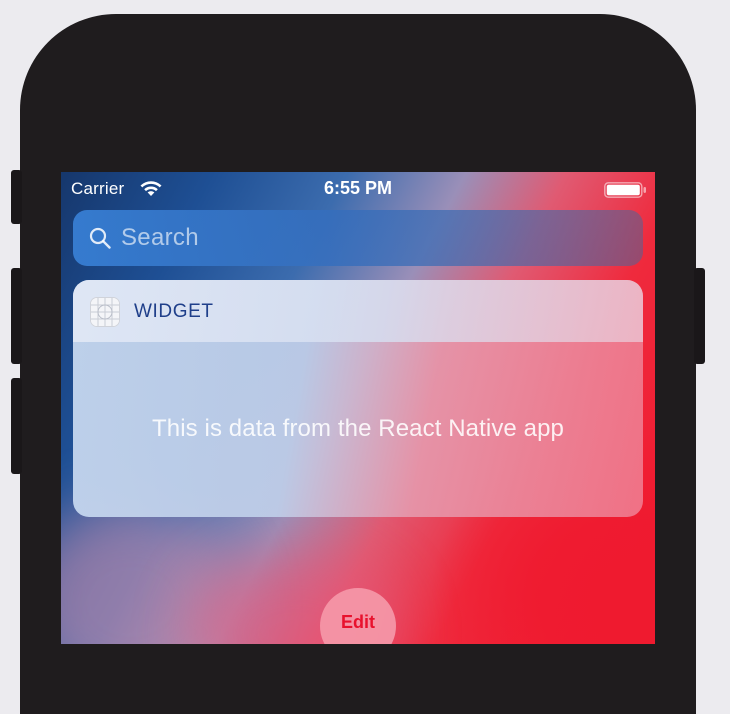  I want to click on widget-body-text: This is data from the React Native app, so click(358, 428).